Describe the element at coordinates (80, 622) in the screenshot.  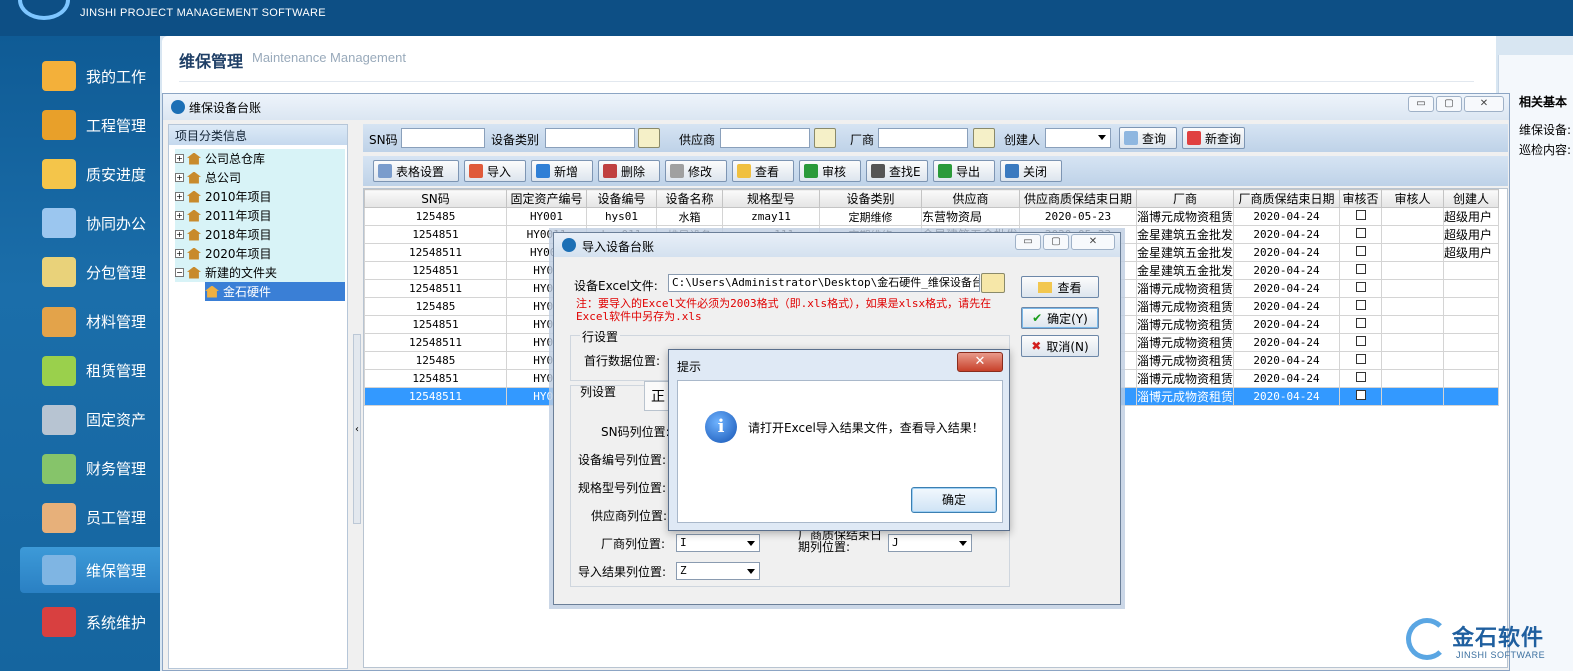
I see `nav-item-11: 系统维护` at that location.